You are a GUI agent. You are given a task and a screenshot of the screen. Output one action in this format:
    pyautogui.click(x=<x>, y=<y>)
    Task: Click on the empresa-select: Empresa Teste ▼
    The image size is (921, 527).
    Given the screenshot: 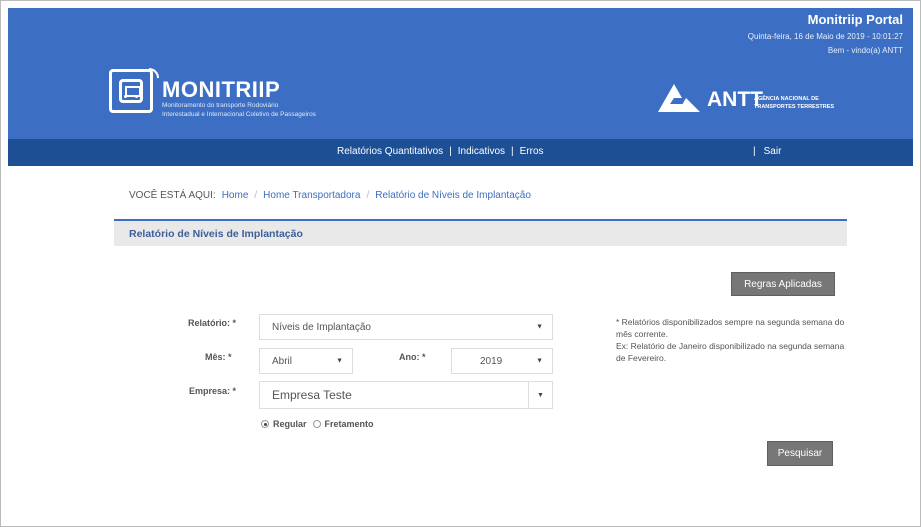 What is the action you would take?
    pyautogui.click(x=406, y=395)
    